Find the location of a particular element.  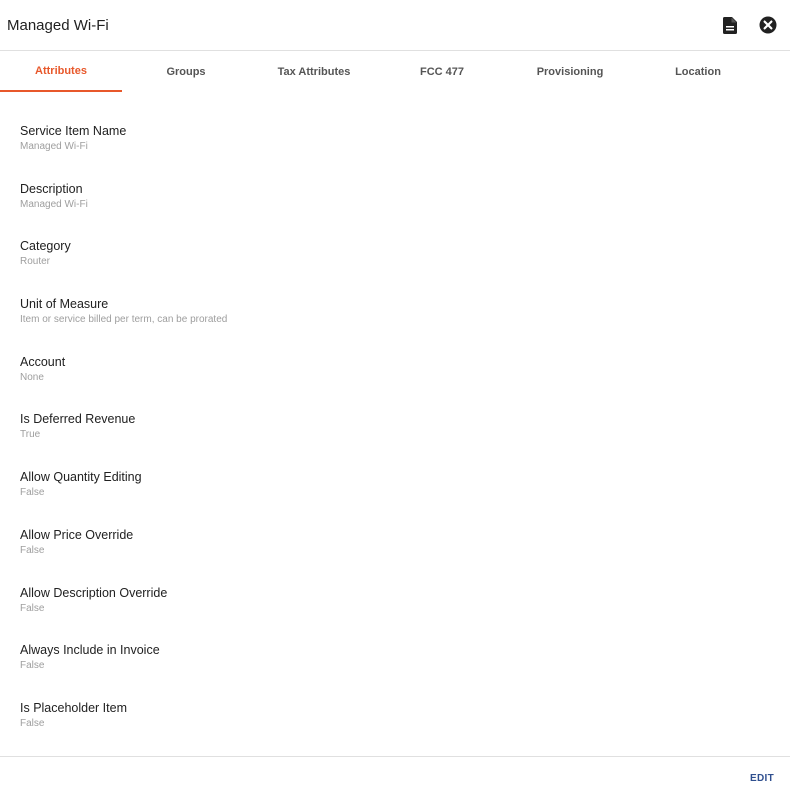

field-value: Router is located at coordinates (35, 262).